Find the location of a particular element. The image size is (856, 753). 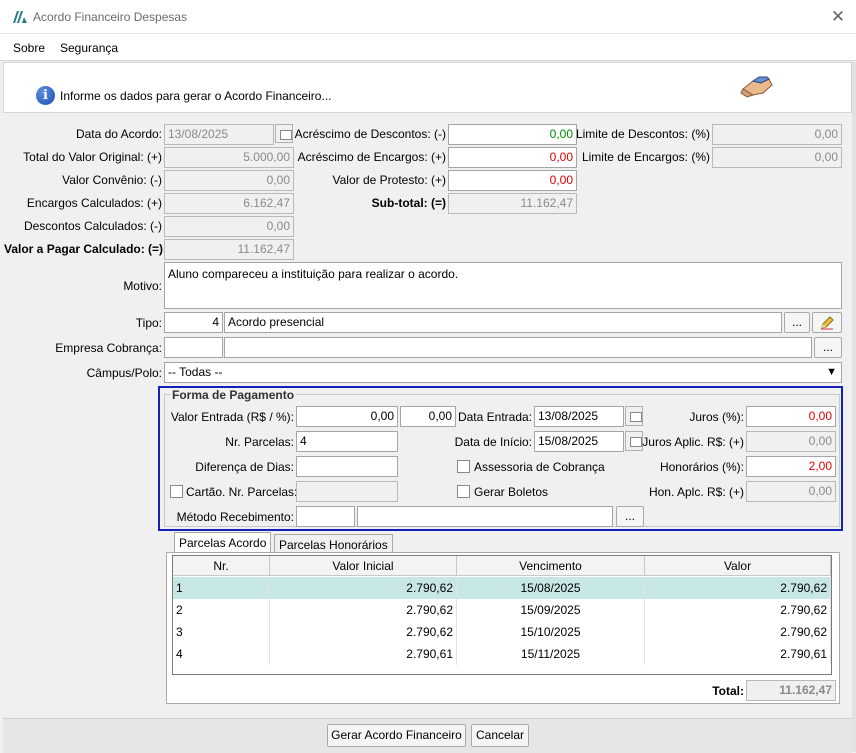

juros-input: 0,00 is located at coordinates (791, 416).